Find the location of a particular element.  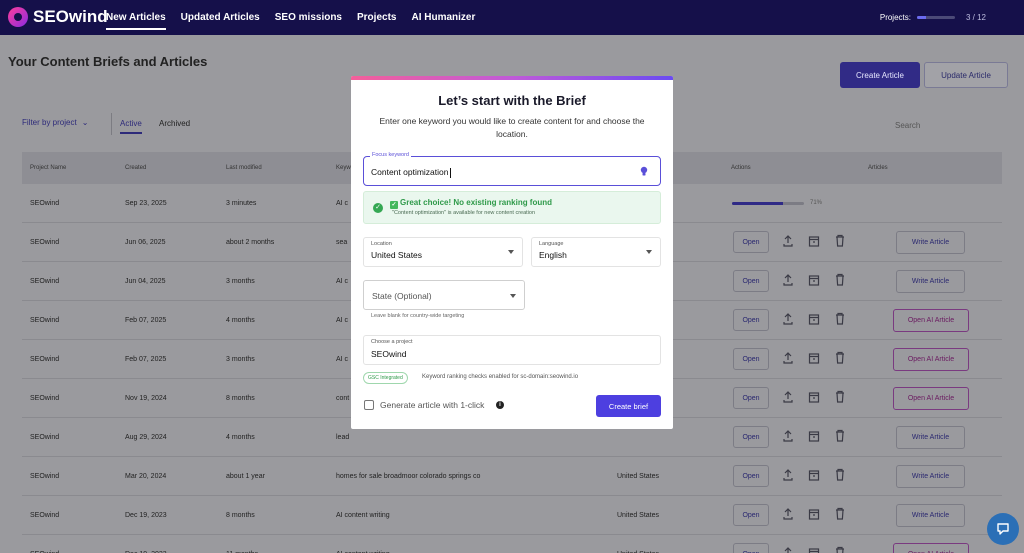

check-circle-icon: ✓ is located at coordinates (378, 208).